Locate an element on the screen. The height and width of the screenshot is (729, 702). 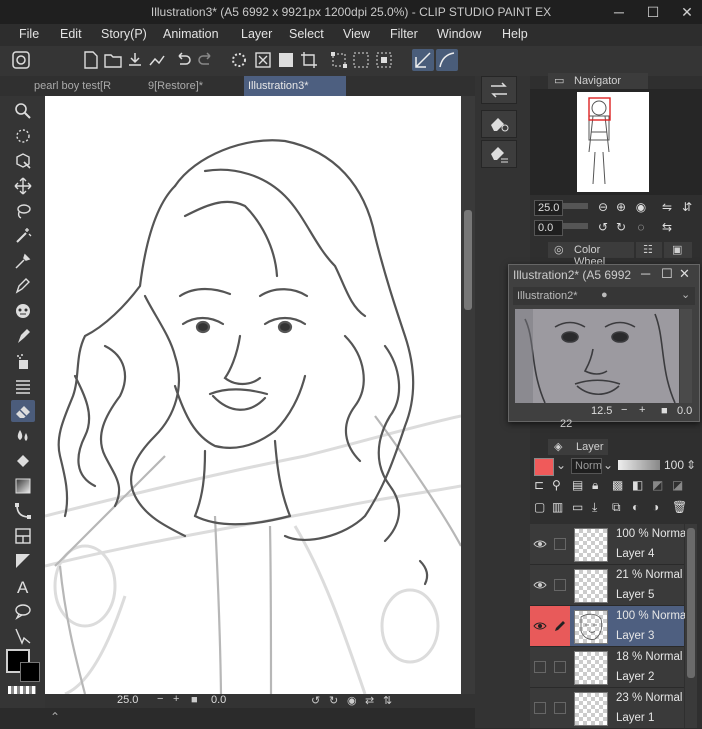
flip-vertical-icon: ⇅ is located at coordinates (387, 700).